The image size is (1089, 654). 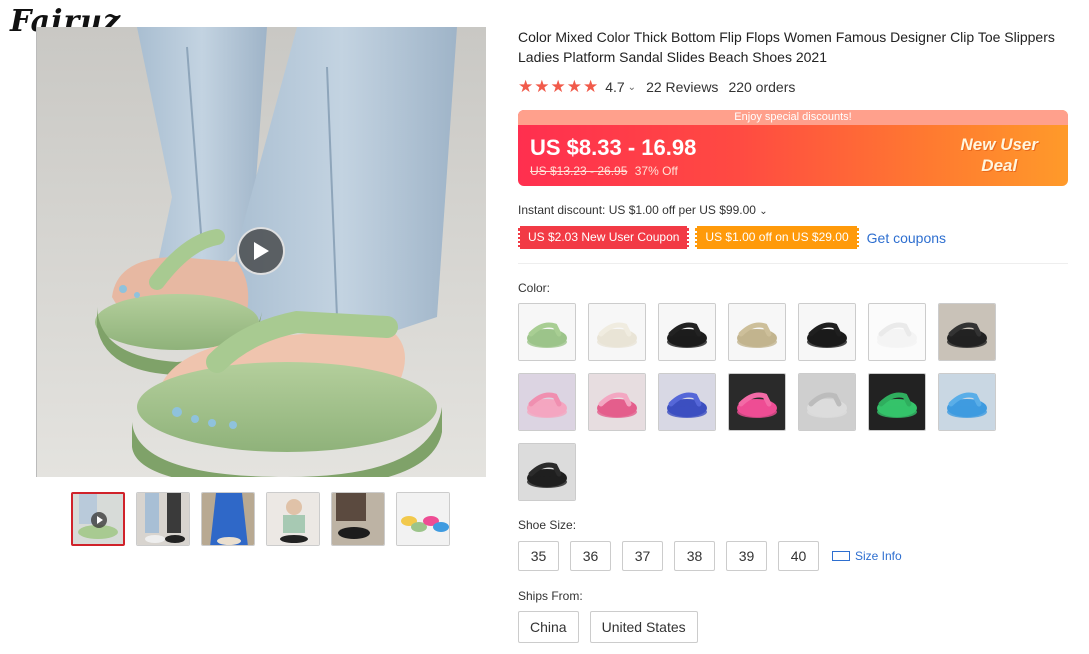 I want to click on play-video-button, so click(x=261, y=251).